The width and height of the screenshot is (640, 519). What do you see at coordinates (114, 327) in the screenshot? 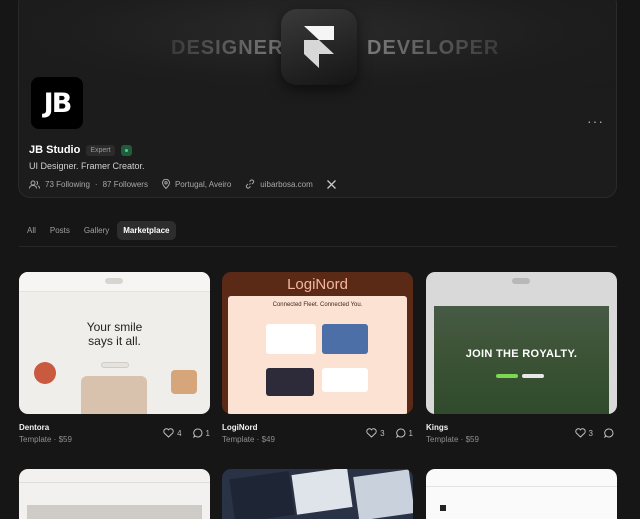
I see `thumb-headline-1: Your smile` at bounding box center [114, 327].